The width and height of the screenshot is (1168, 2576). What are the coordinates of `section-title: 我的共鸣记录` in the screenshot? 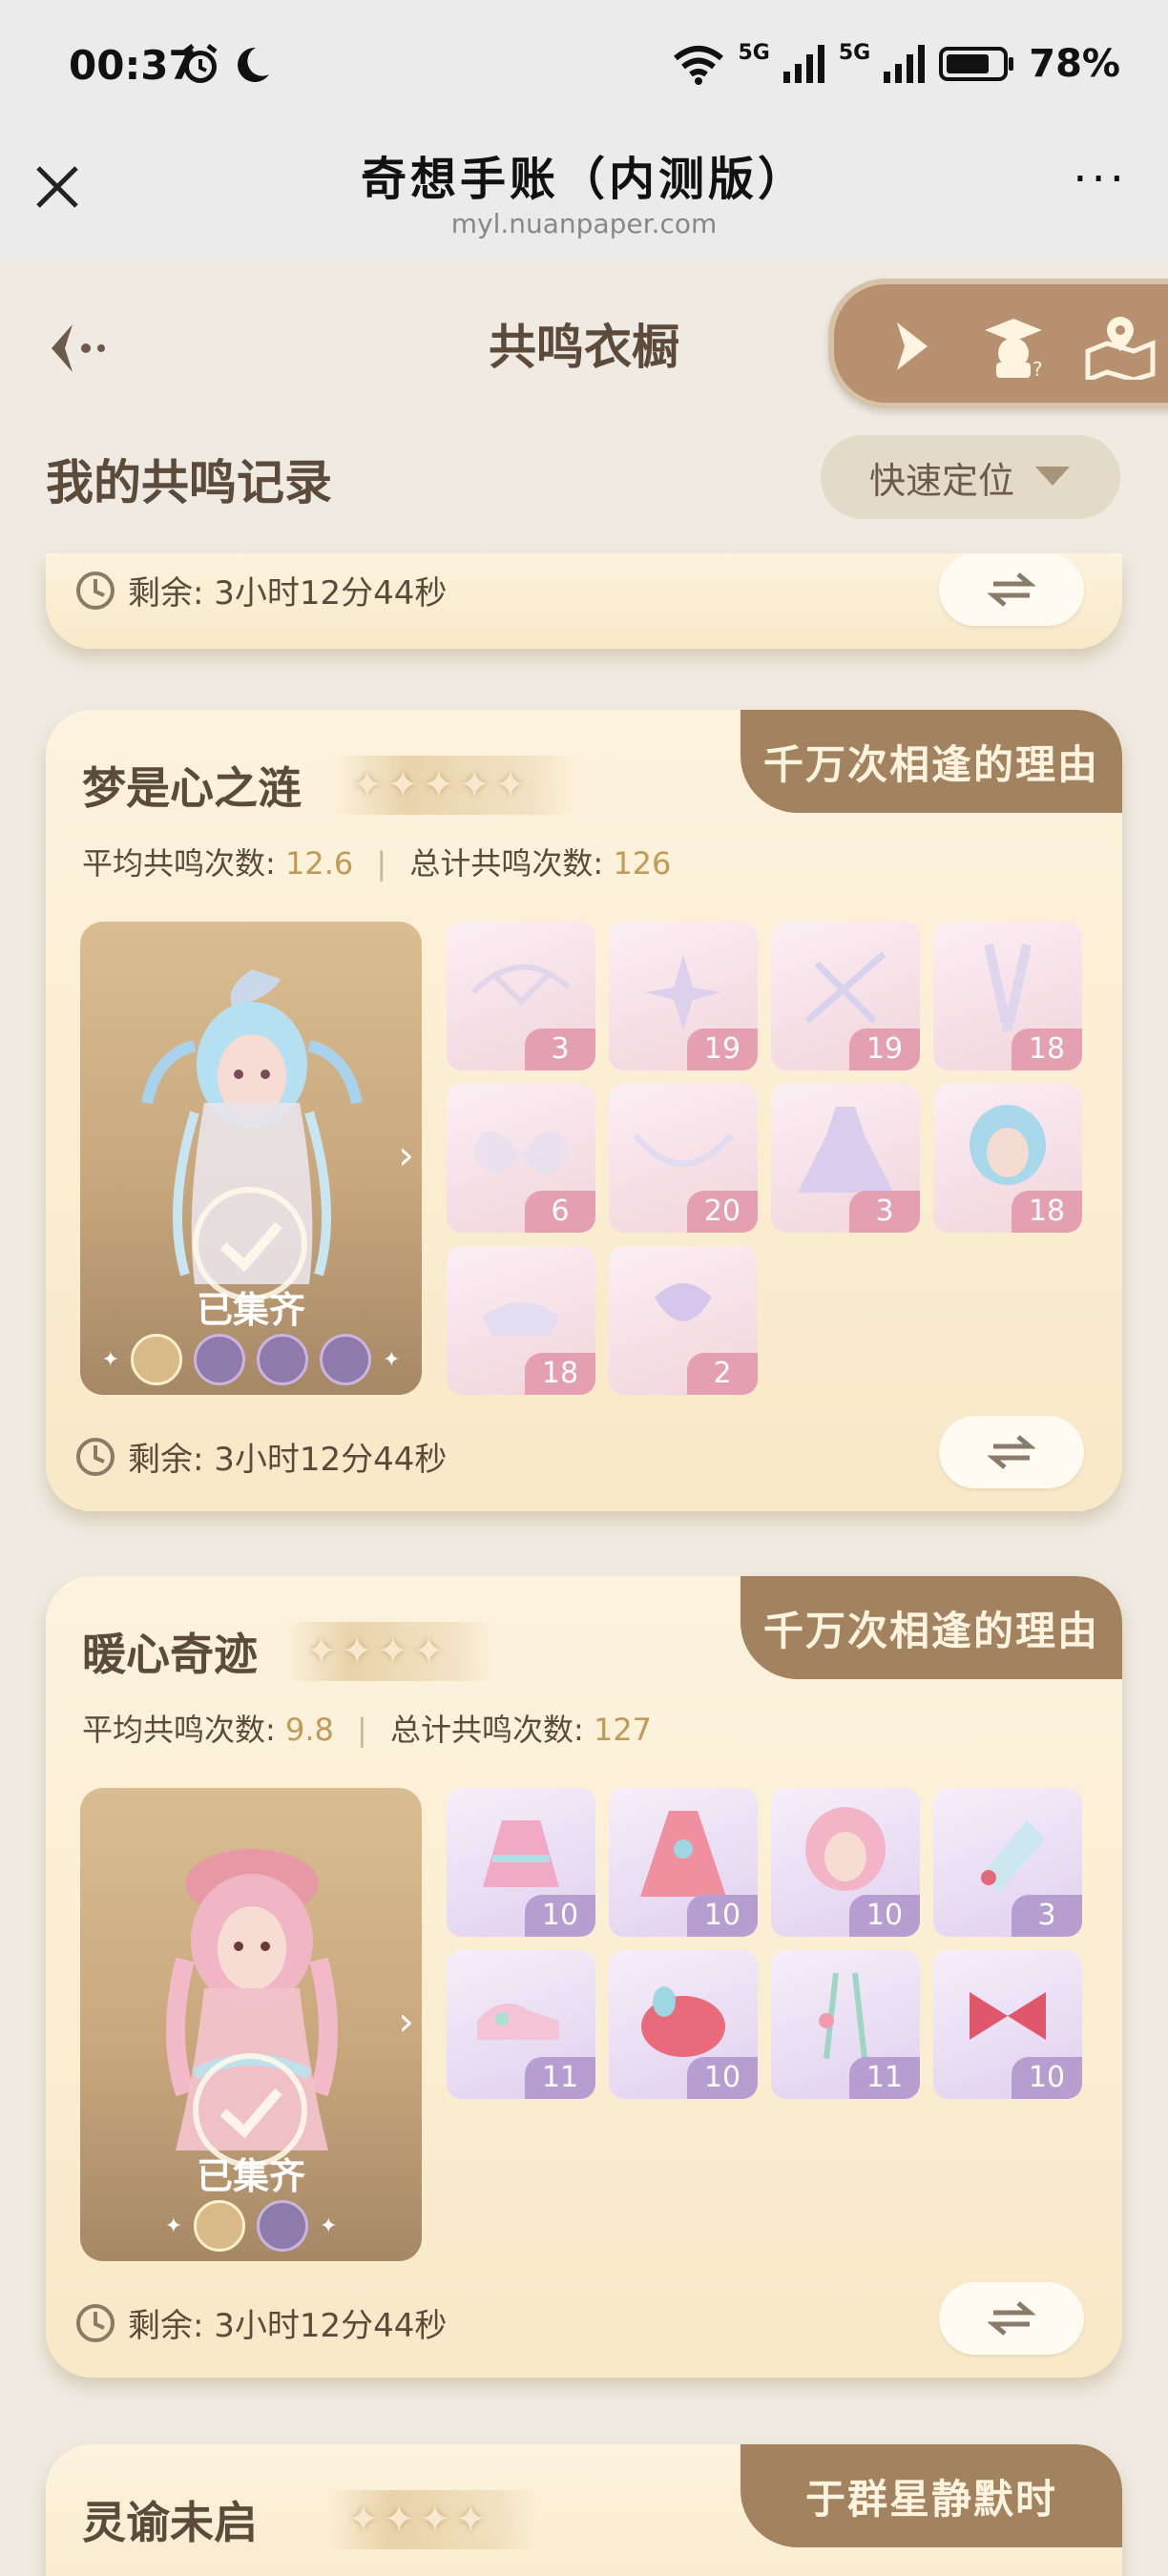 It's located at (189, 482).